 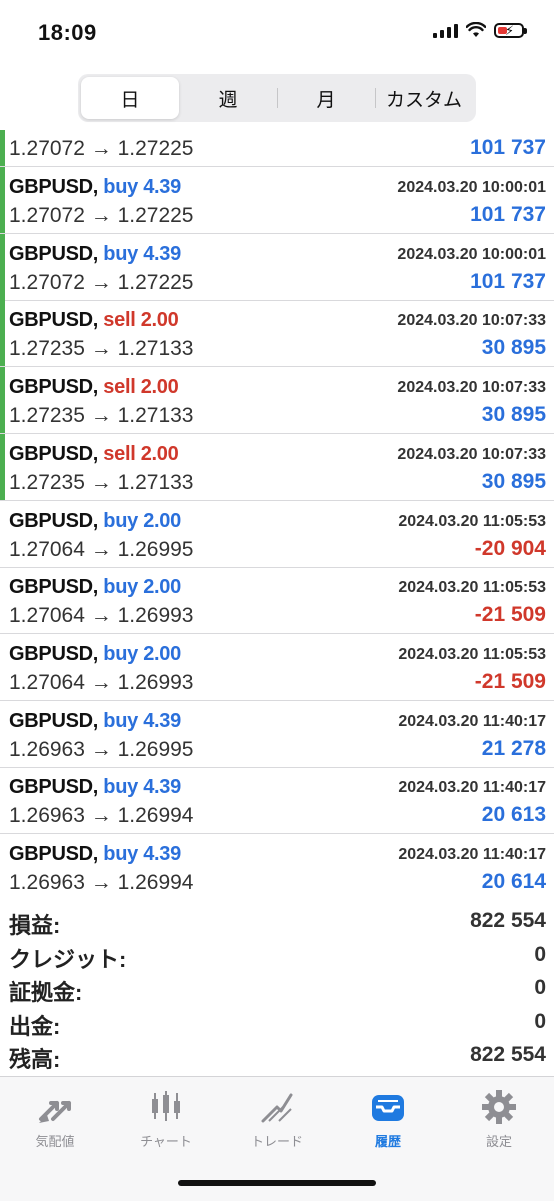 What do you see at coordinates (510, 615) in the screenshot?
I see `trade-profit: -21 509` at bounding box center [510, 615].